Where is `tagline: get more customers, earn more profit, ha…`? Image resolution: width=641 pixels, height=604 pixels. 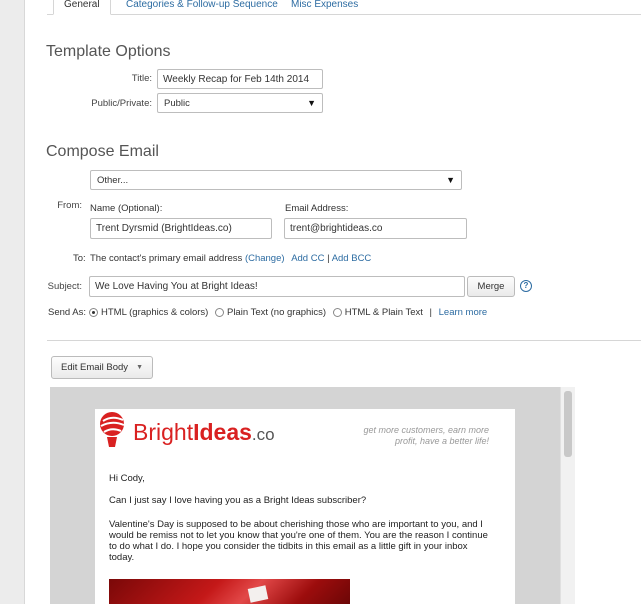
tagline: get more customers, earn more profit, ha… is located at coordinates (426, 436).